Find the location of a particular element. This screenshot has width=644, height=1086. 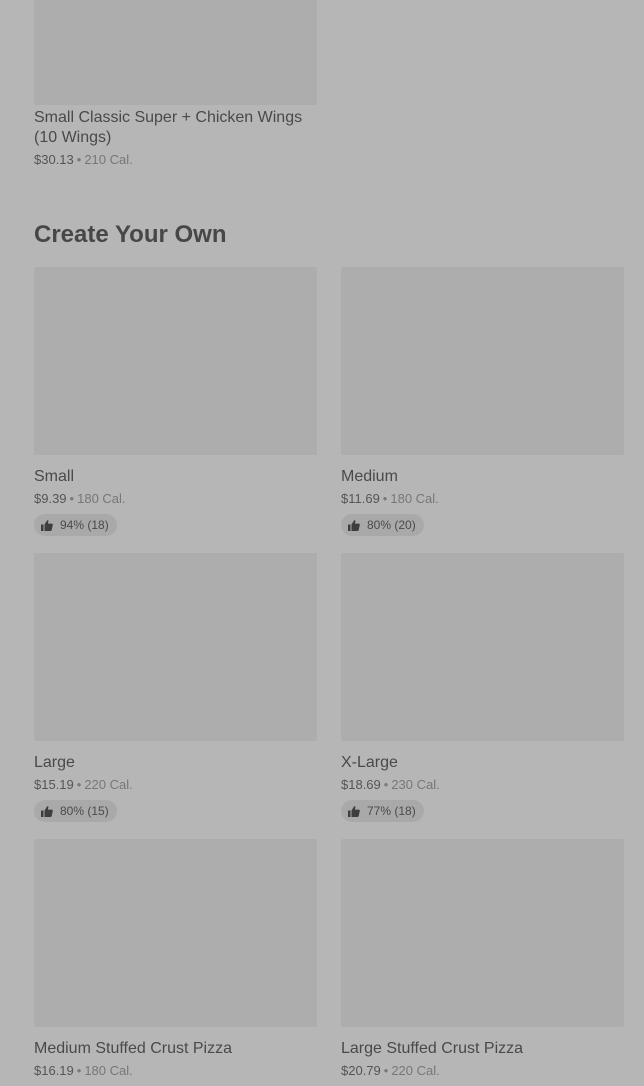

rating-text: 77% (18) is located at coordinates (391, 811).